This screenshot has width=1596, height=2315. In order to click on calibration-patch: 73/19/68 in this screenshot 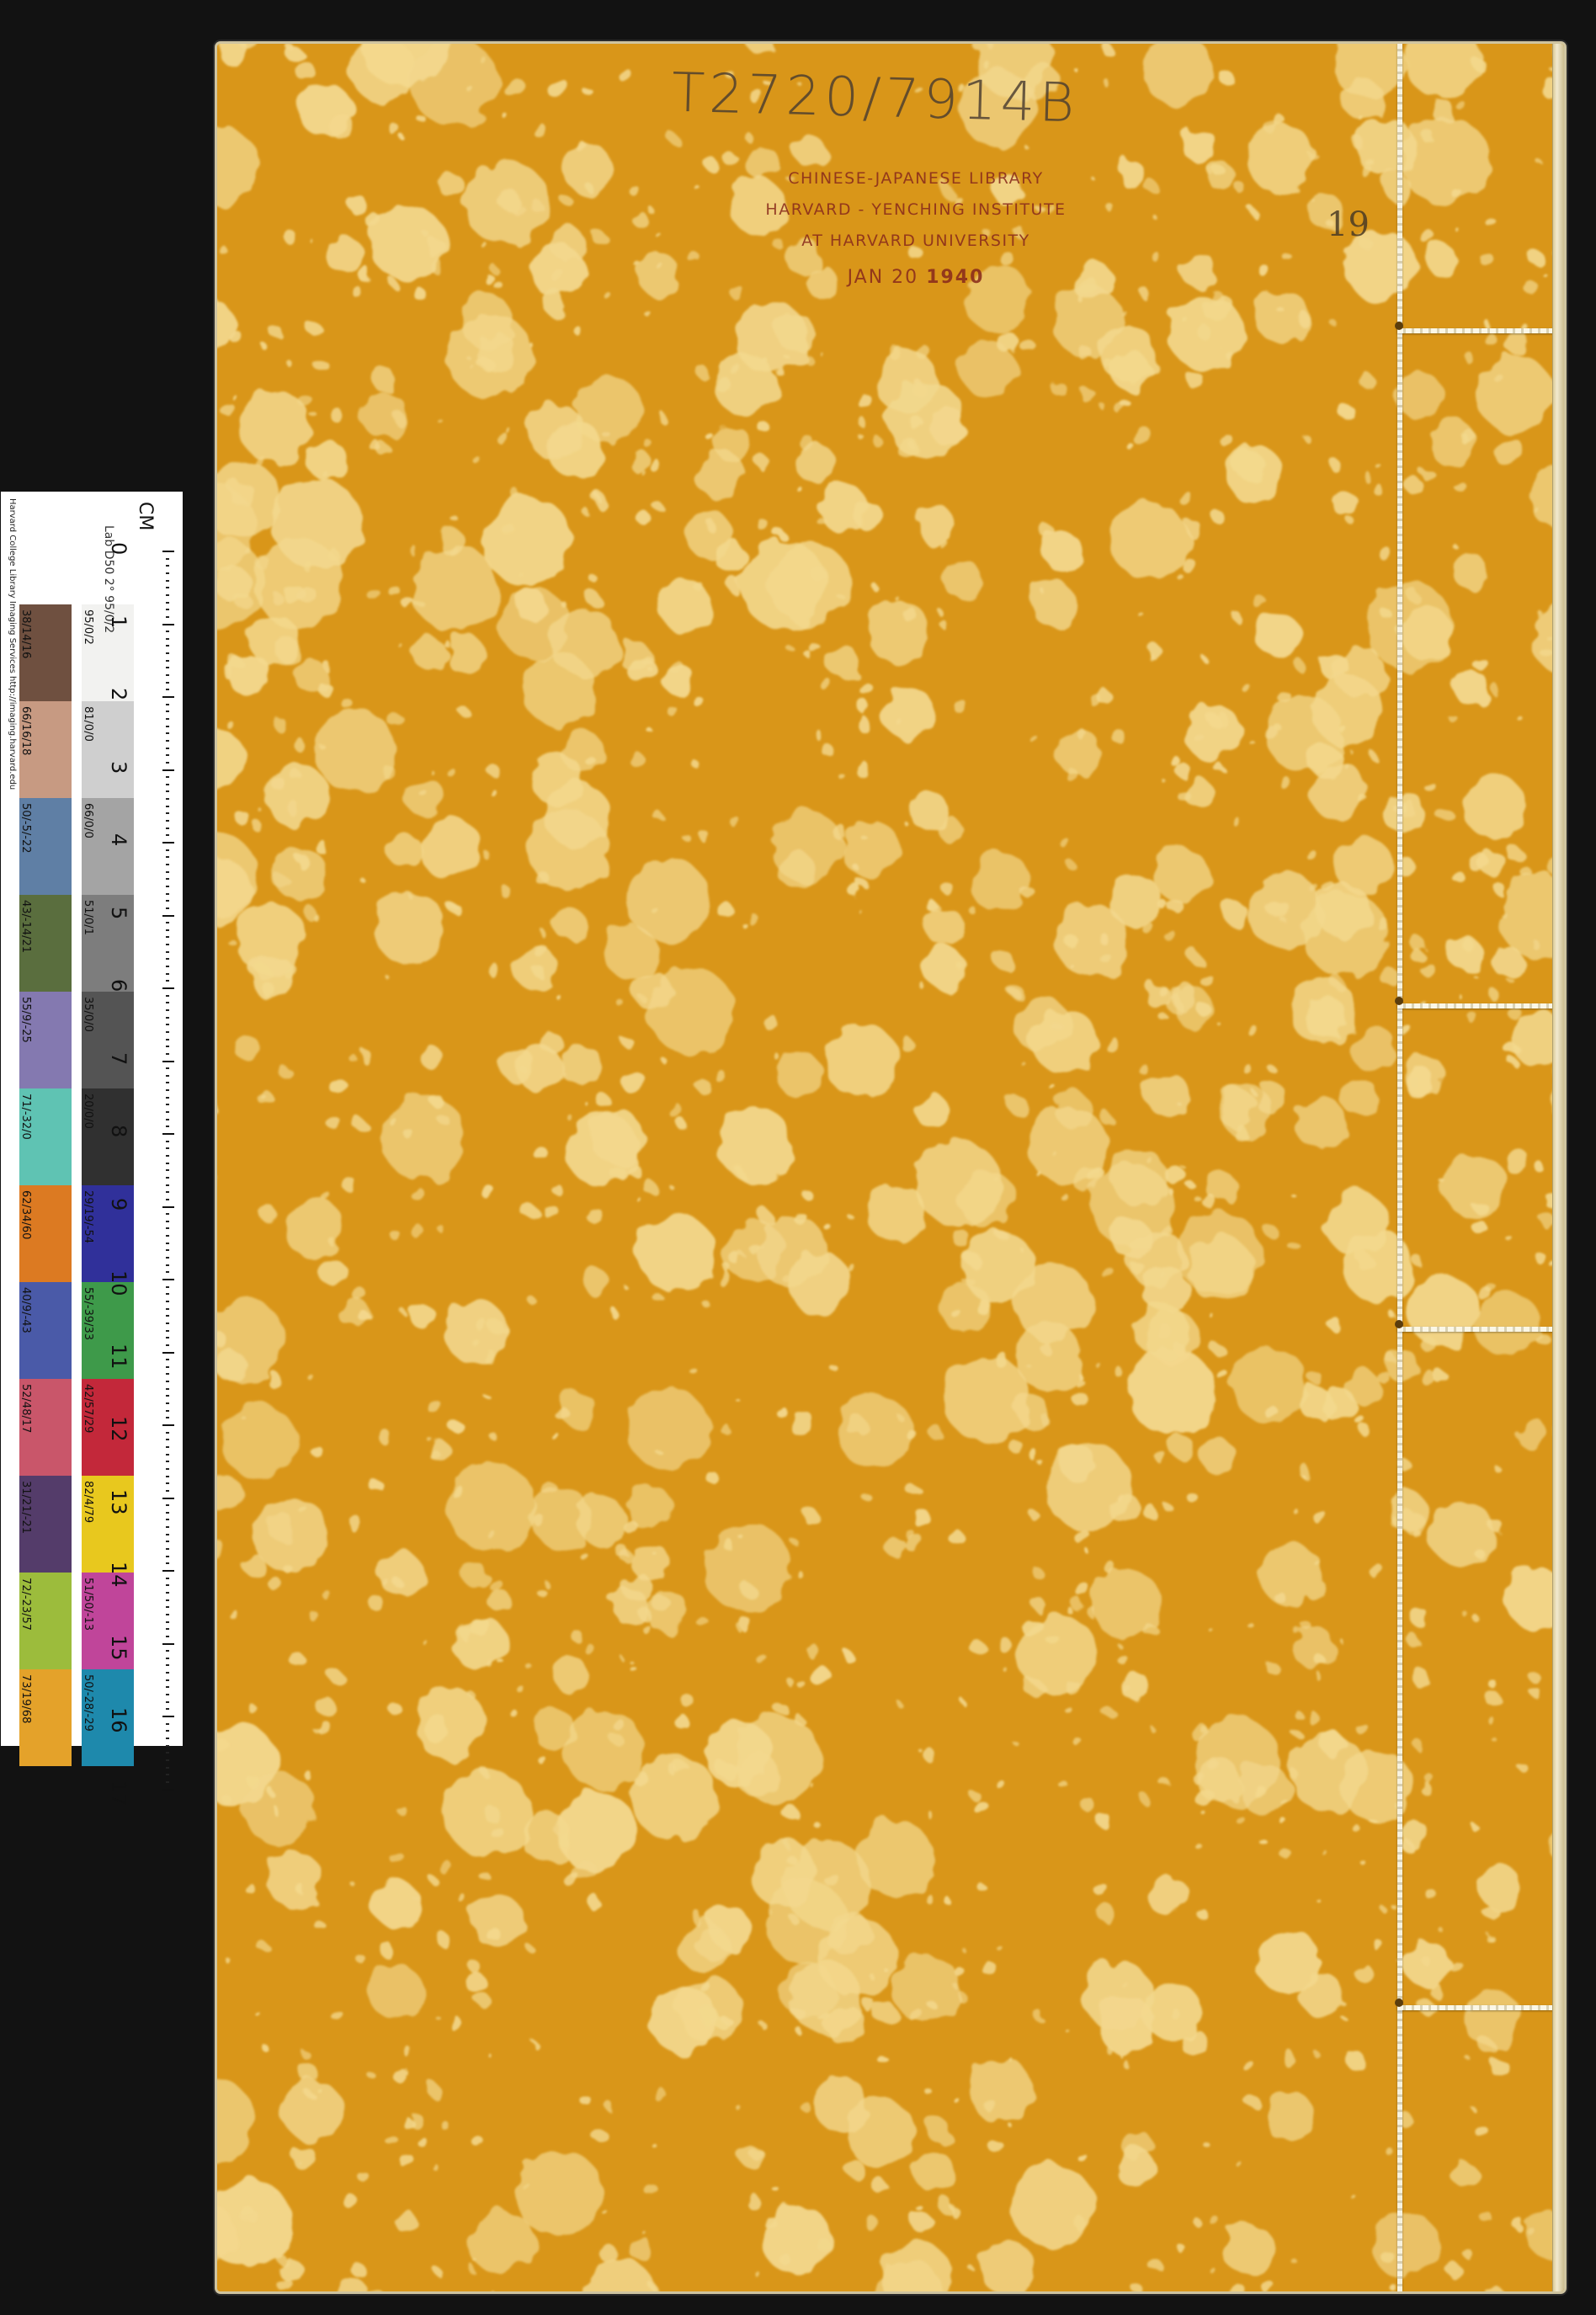, I will do `click(46, 1718)`.